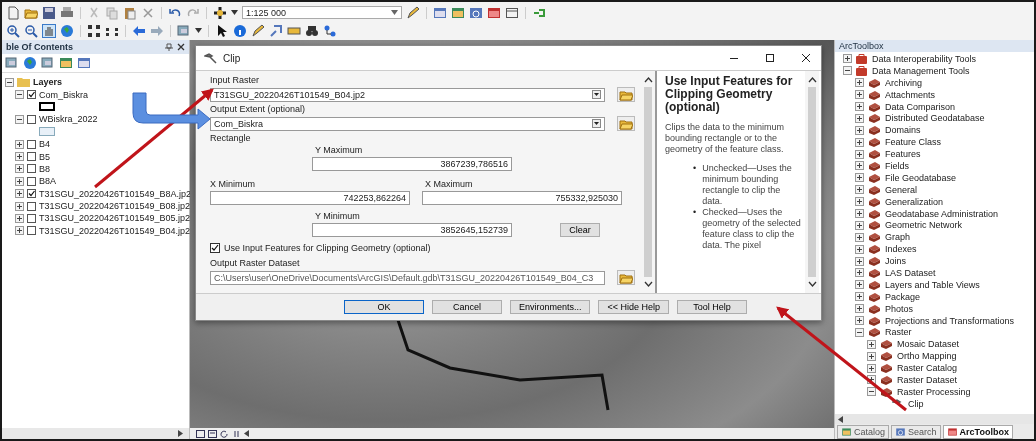 The image size is (1036, 441). I want to click on toolset-item: Generalization, so click(914, 201).